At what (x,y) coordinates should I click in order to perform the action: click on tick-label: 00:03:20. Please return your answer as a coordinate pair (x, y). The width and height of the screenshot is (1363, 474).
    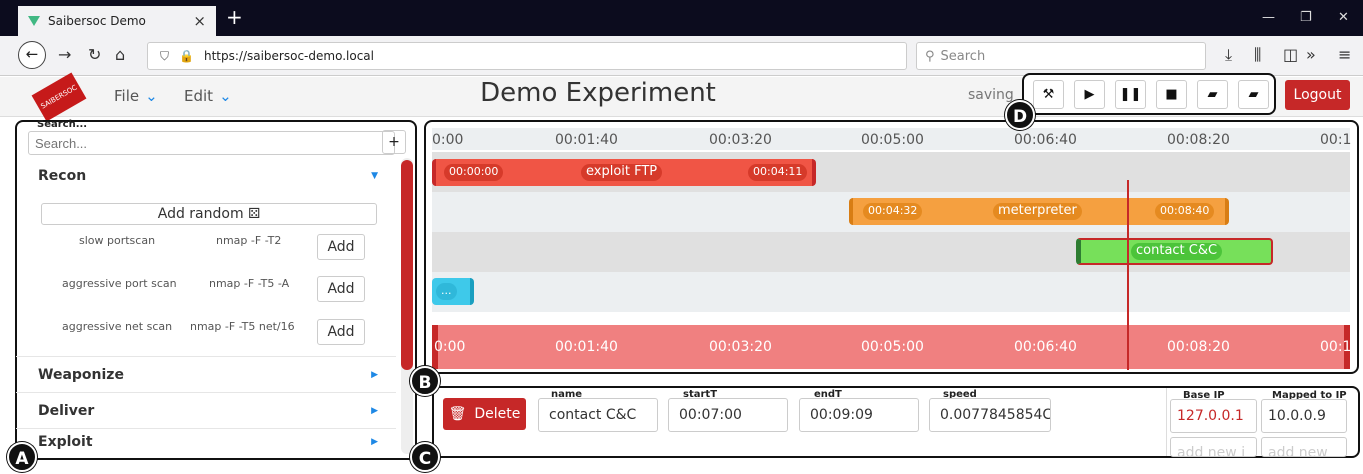
    Looking at the image, I should click on (740, 140).